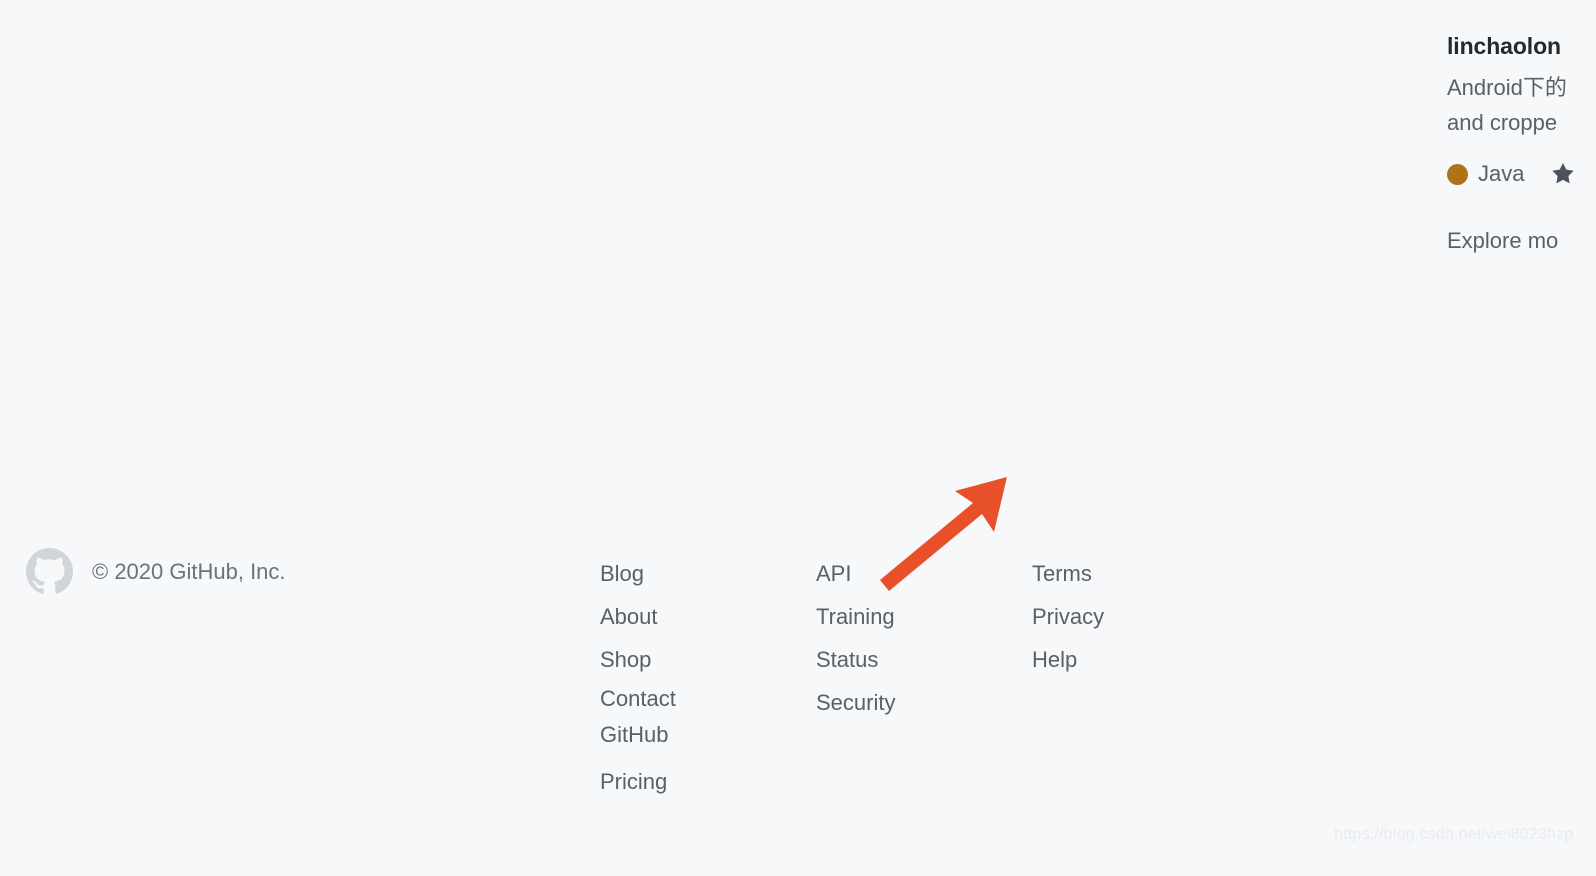 The image size is (1596, 876). What do you see at coordinates (855, 616) in the screenshot?
I see `footer-link-training: Training` at bounding box center [855, 616].